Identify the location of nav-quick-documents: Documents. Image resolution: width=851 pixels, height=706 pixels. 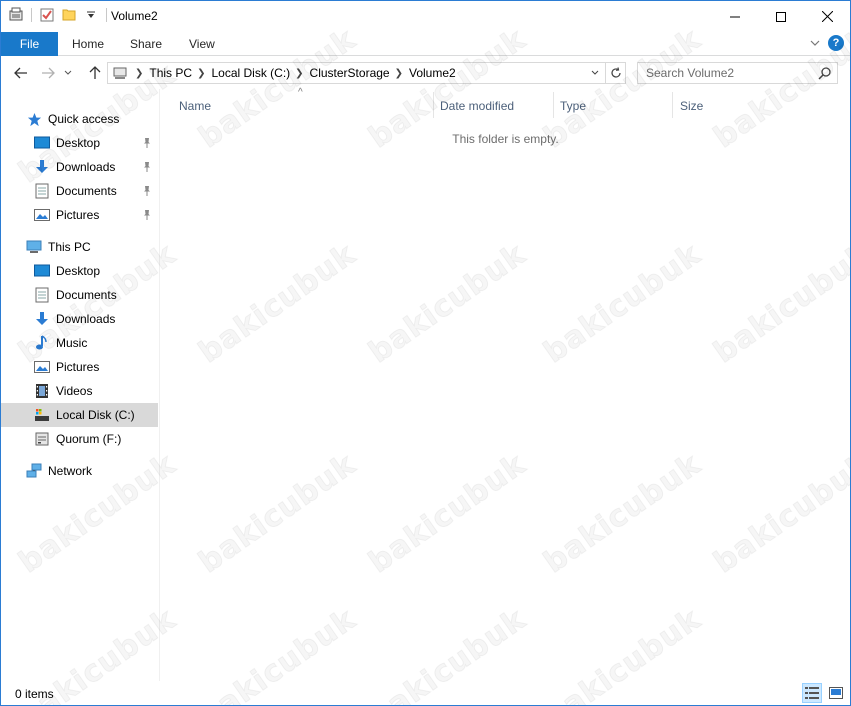
(79, 191).